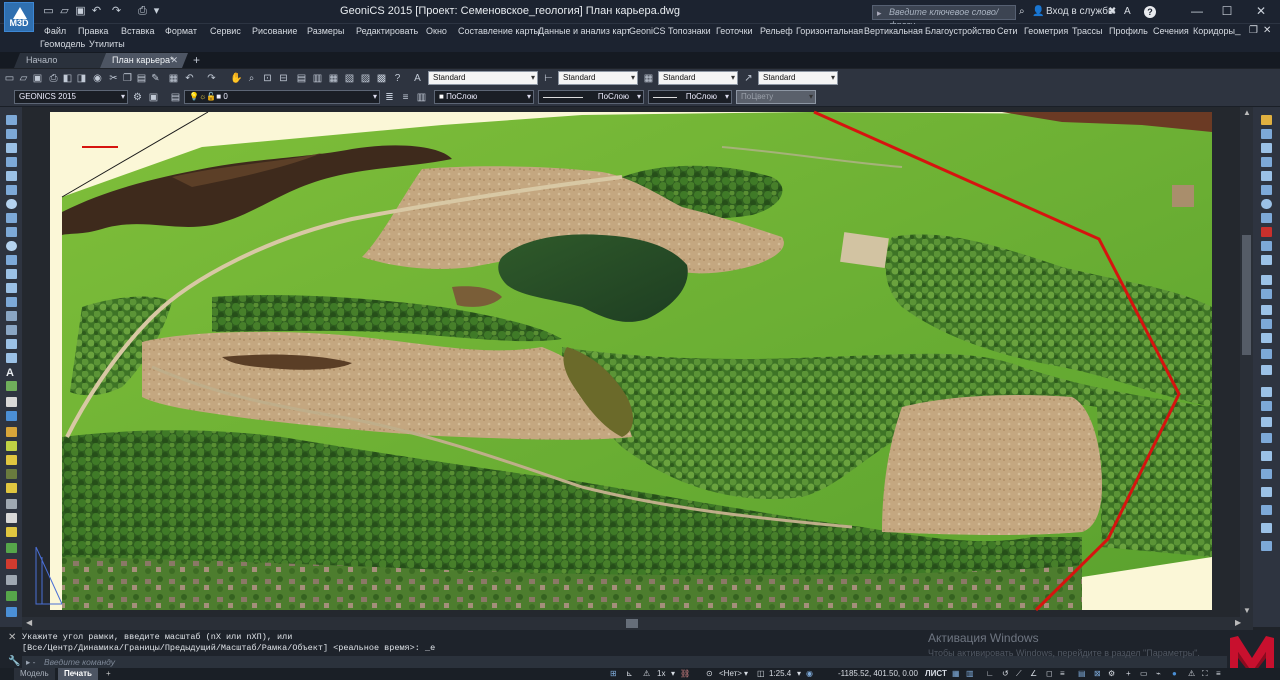 The height and width of the screenshot is (680, 1280). I want to click on make-block-icon, so click(11, 288).